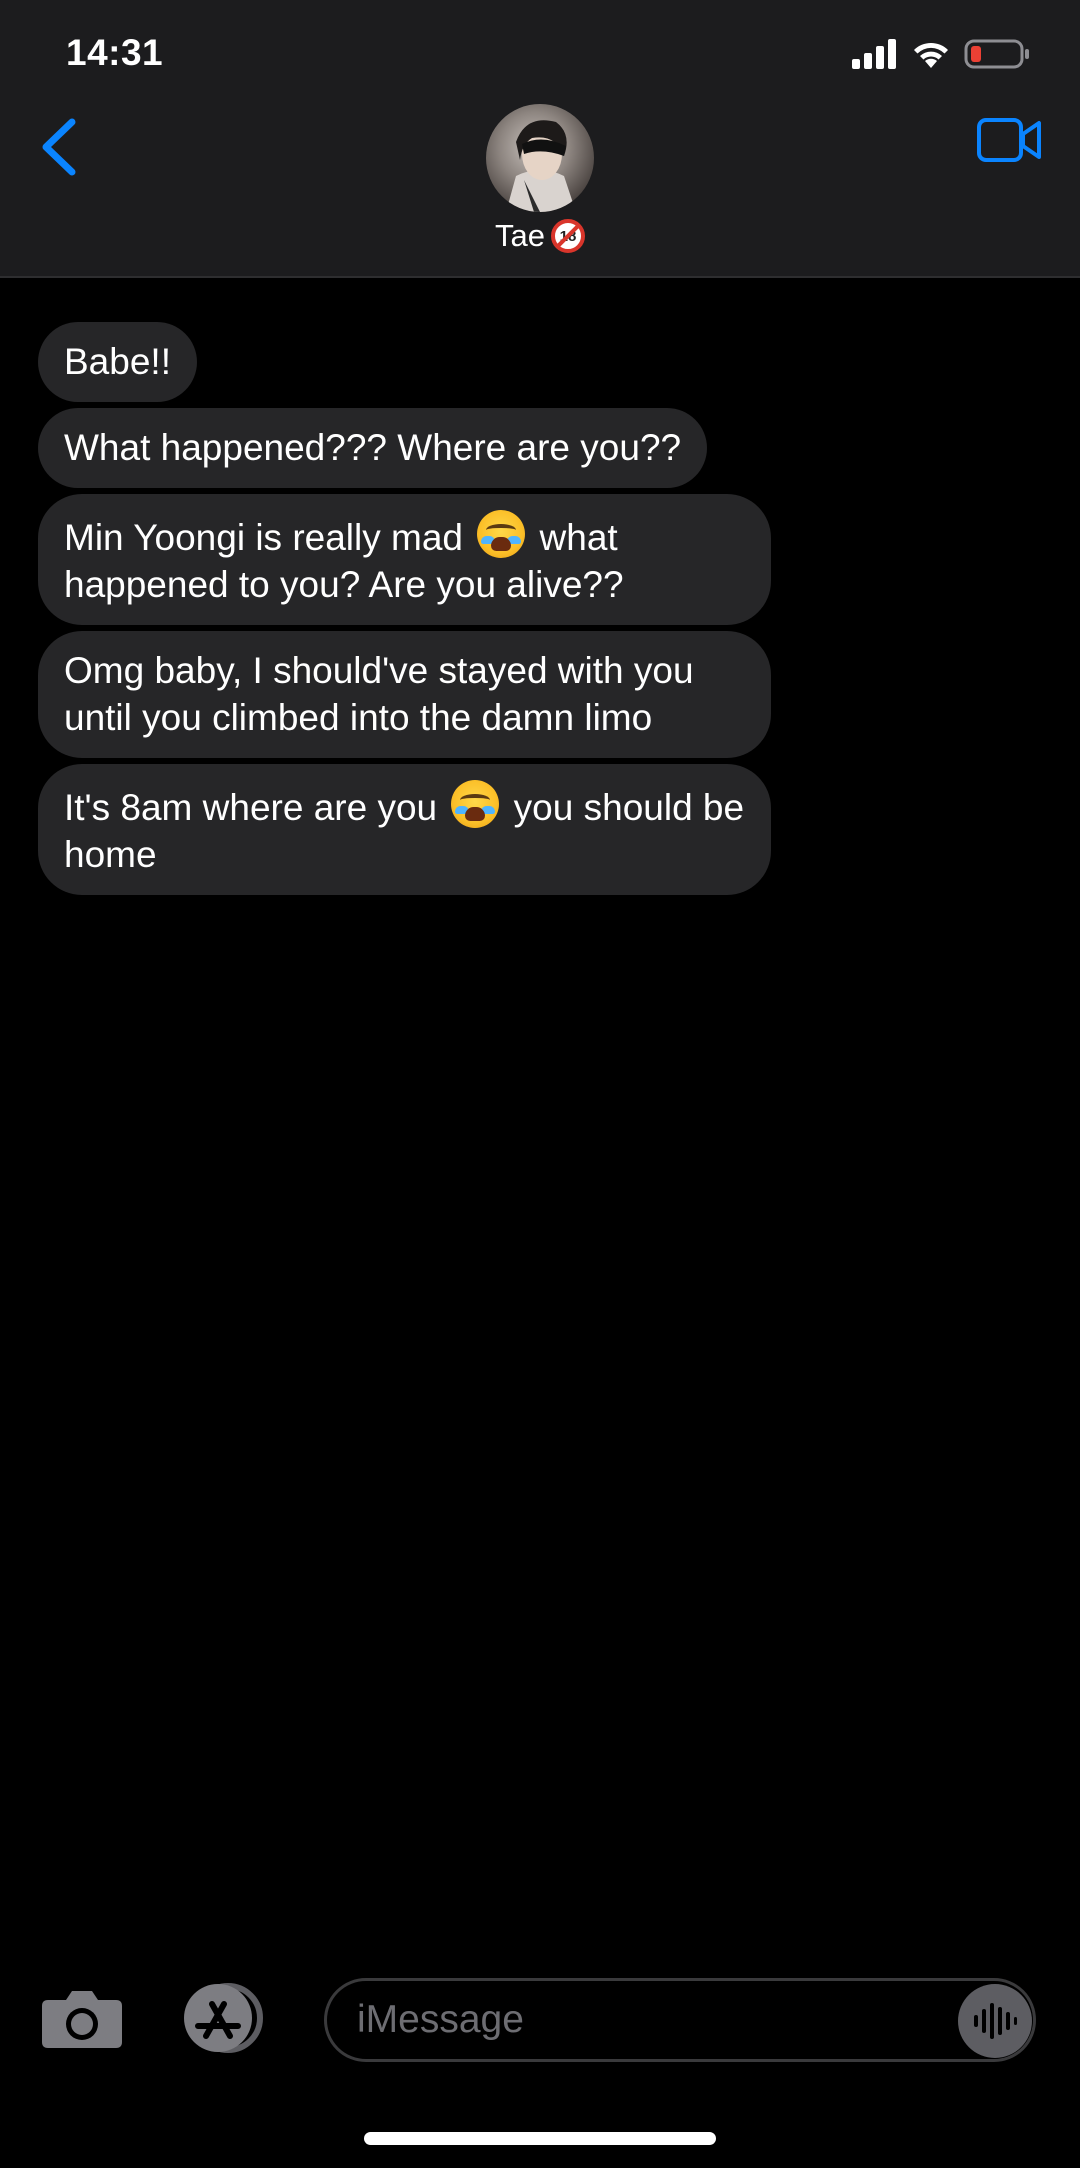 This screenshot has height=2168, width=1080. I want to click on waveform-icon, so click(995, 2021).